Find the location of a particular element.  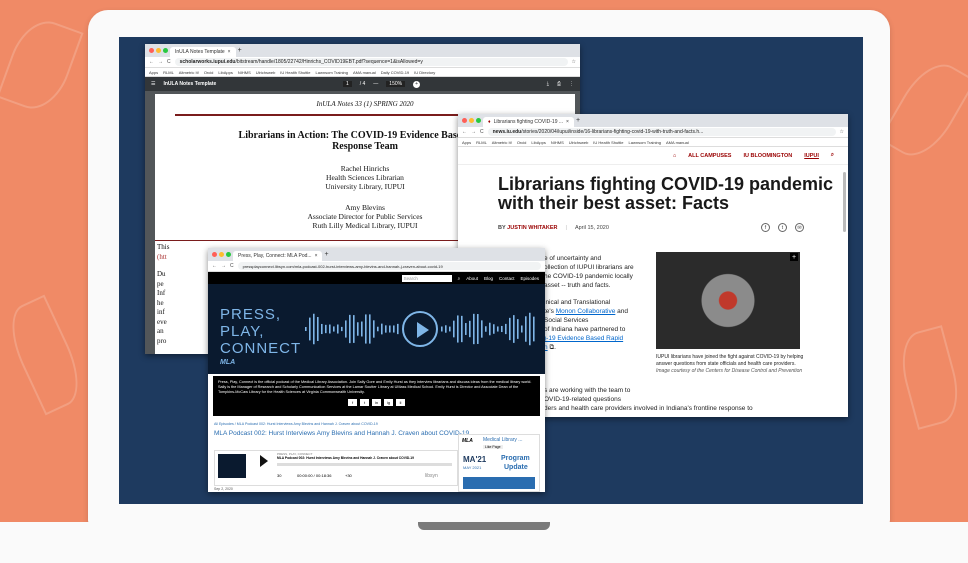

page-current: 1 is located at coordinates (347, 84).